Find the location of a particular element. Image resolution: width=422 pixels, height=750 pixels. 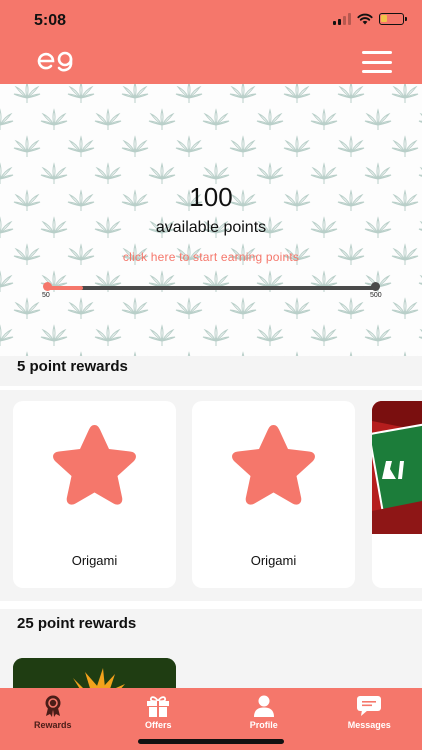

wifi-icon is located at coordinates (365, 19).